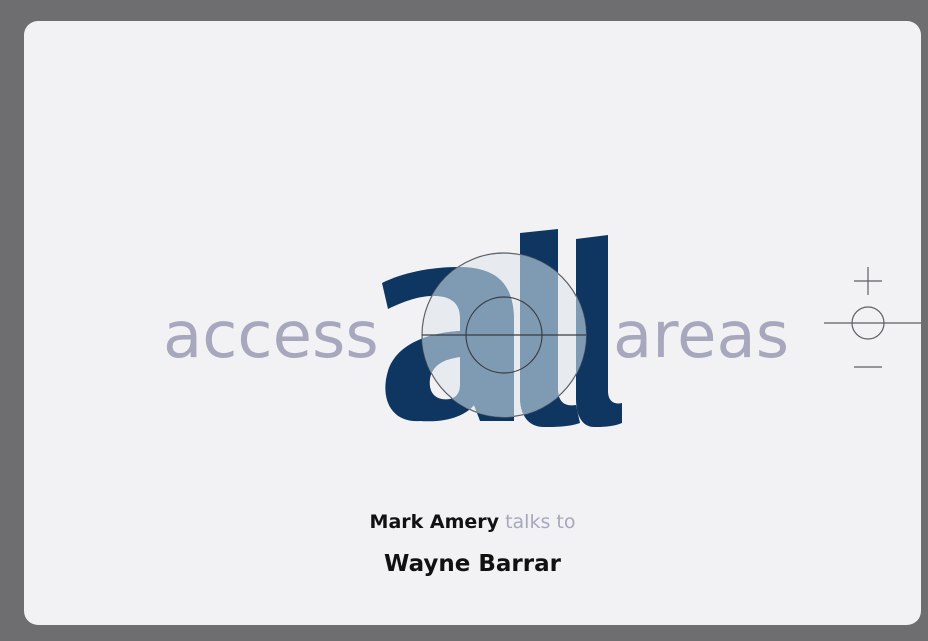 The height and width of the screenshot is (641, 928). I want to click on guest-line: Wayne Barrar, so click(472, 564).